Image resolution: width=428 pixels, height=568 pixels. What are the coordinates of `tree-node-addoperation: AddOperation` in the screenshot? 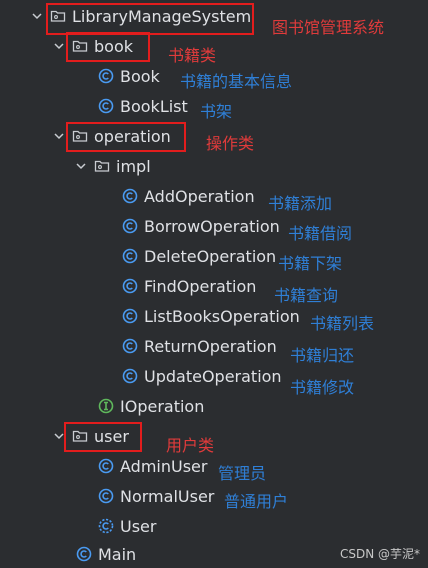 It's located at (188, 196).